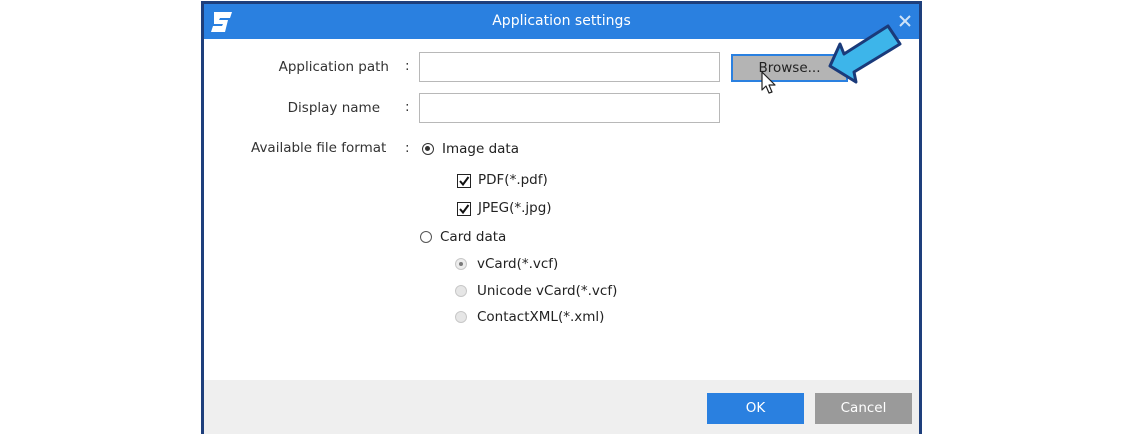 This screenshot has height=437, width=1123. Describe the element at coordinates (569, 67) in the screenshot. I see `application-path-input` at that location.